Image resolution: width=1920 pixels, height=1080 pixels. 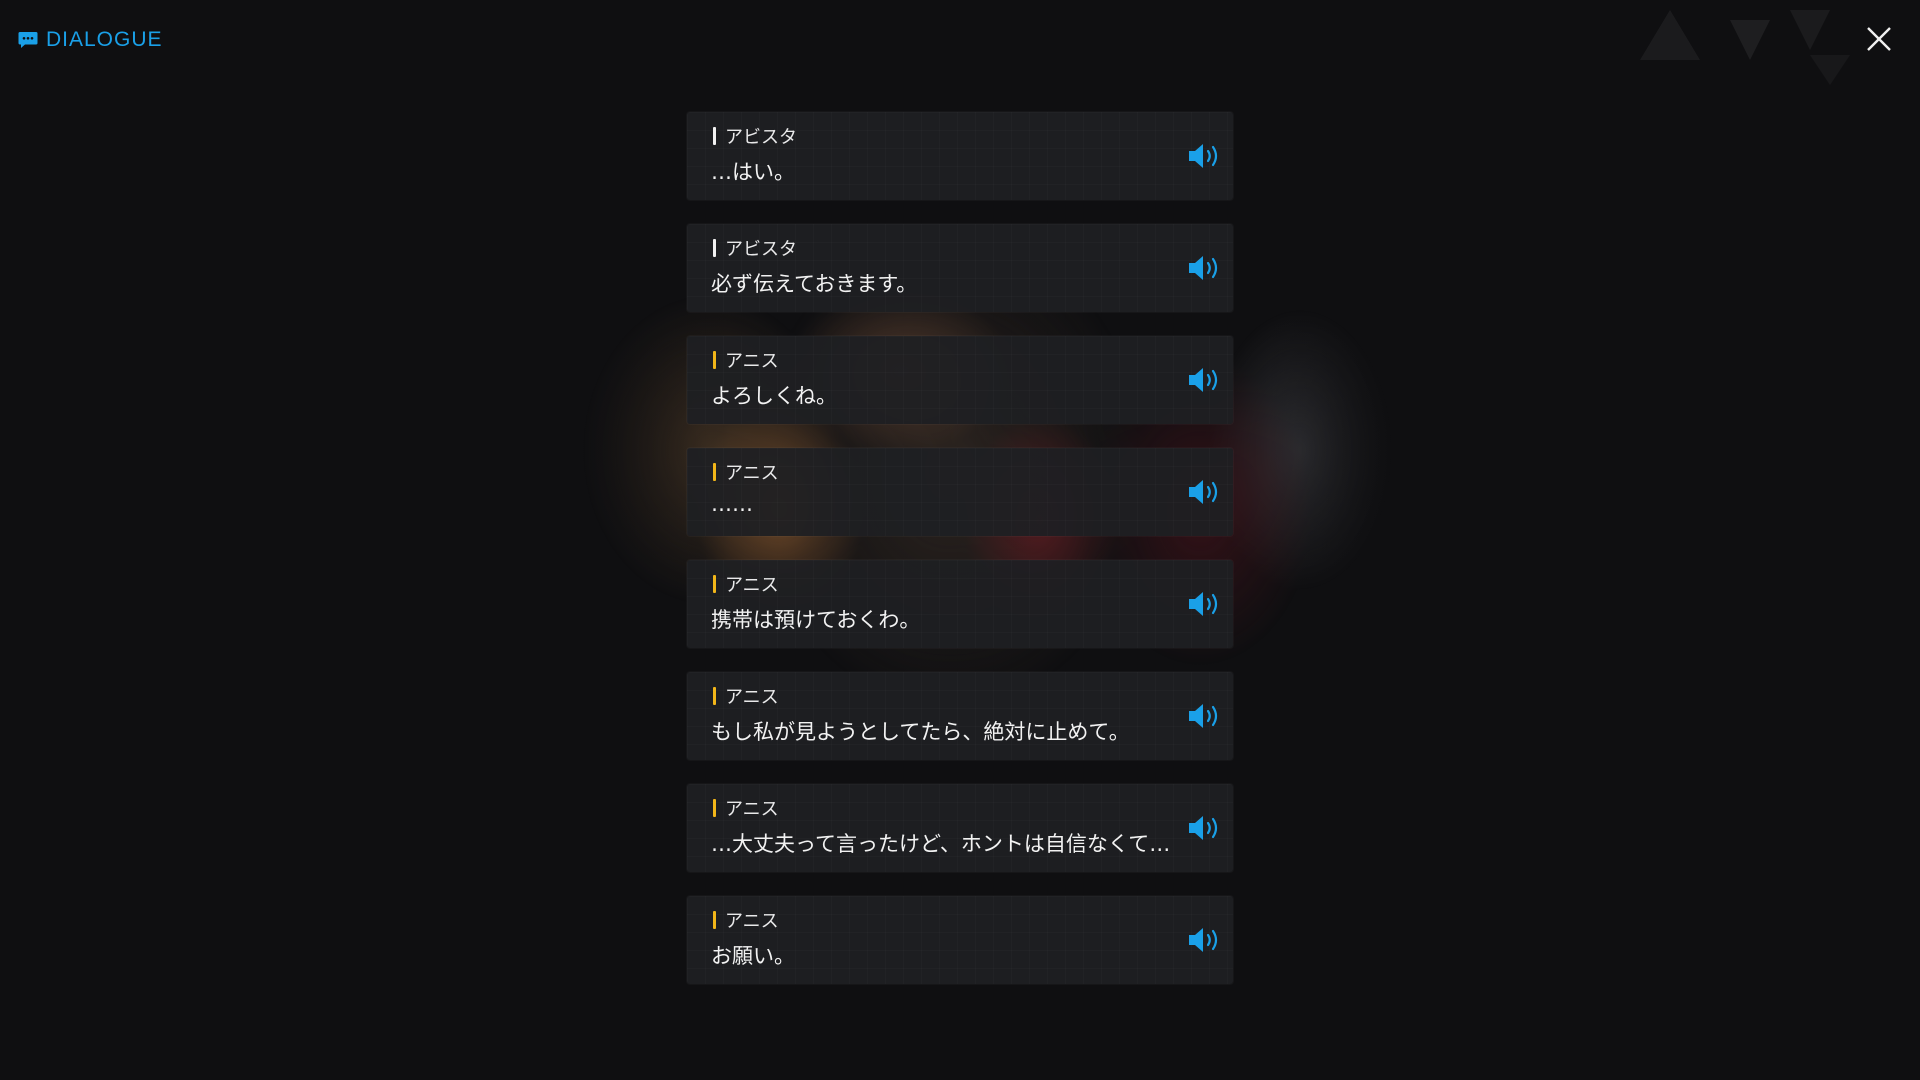 I want to click on dialogue-entry: アニス携帯は預けておくわ。, so click(x=960, y=604).